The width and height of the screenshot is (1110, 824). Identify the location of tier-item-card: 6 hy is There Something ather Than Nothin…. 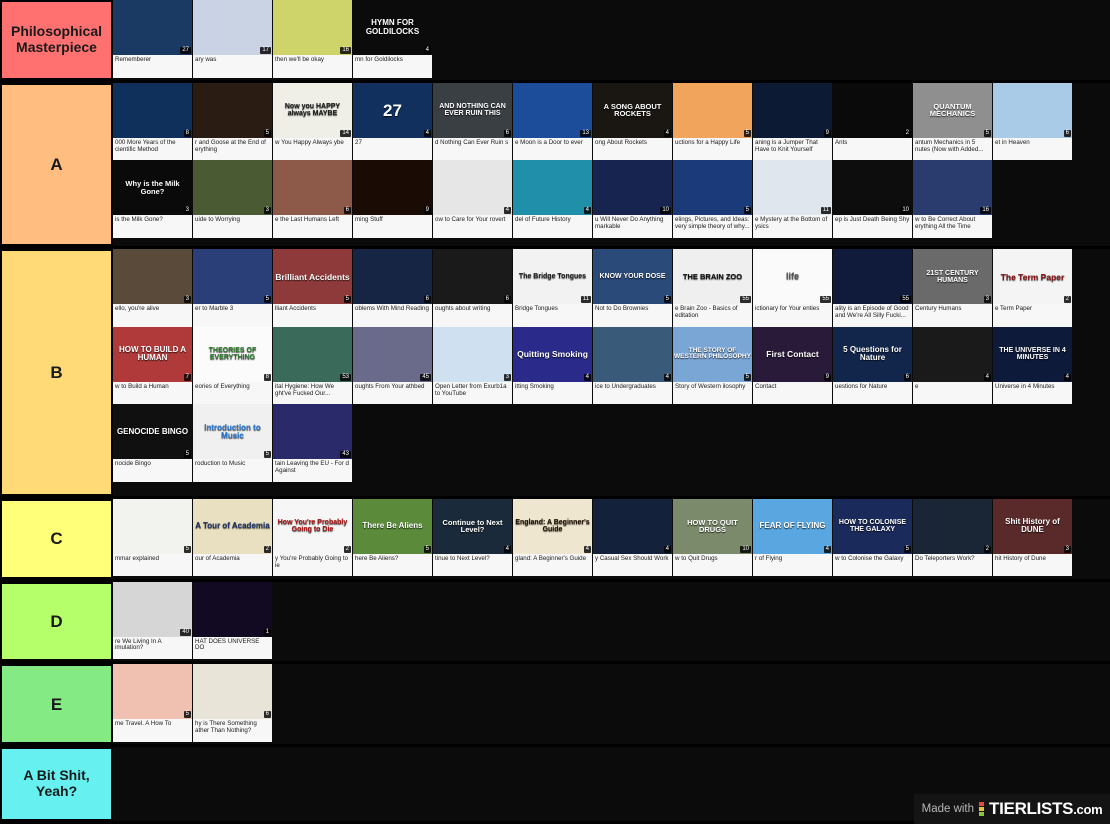
(233, 703).